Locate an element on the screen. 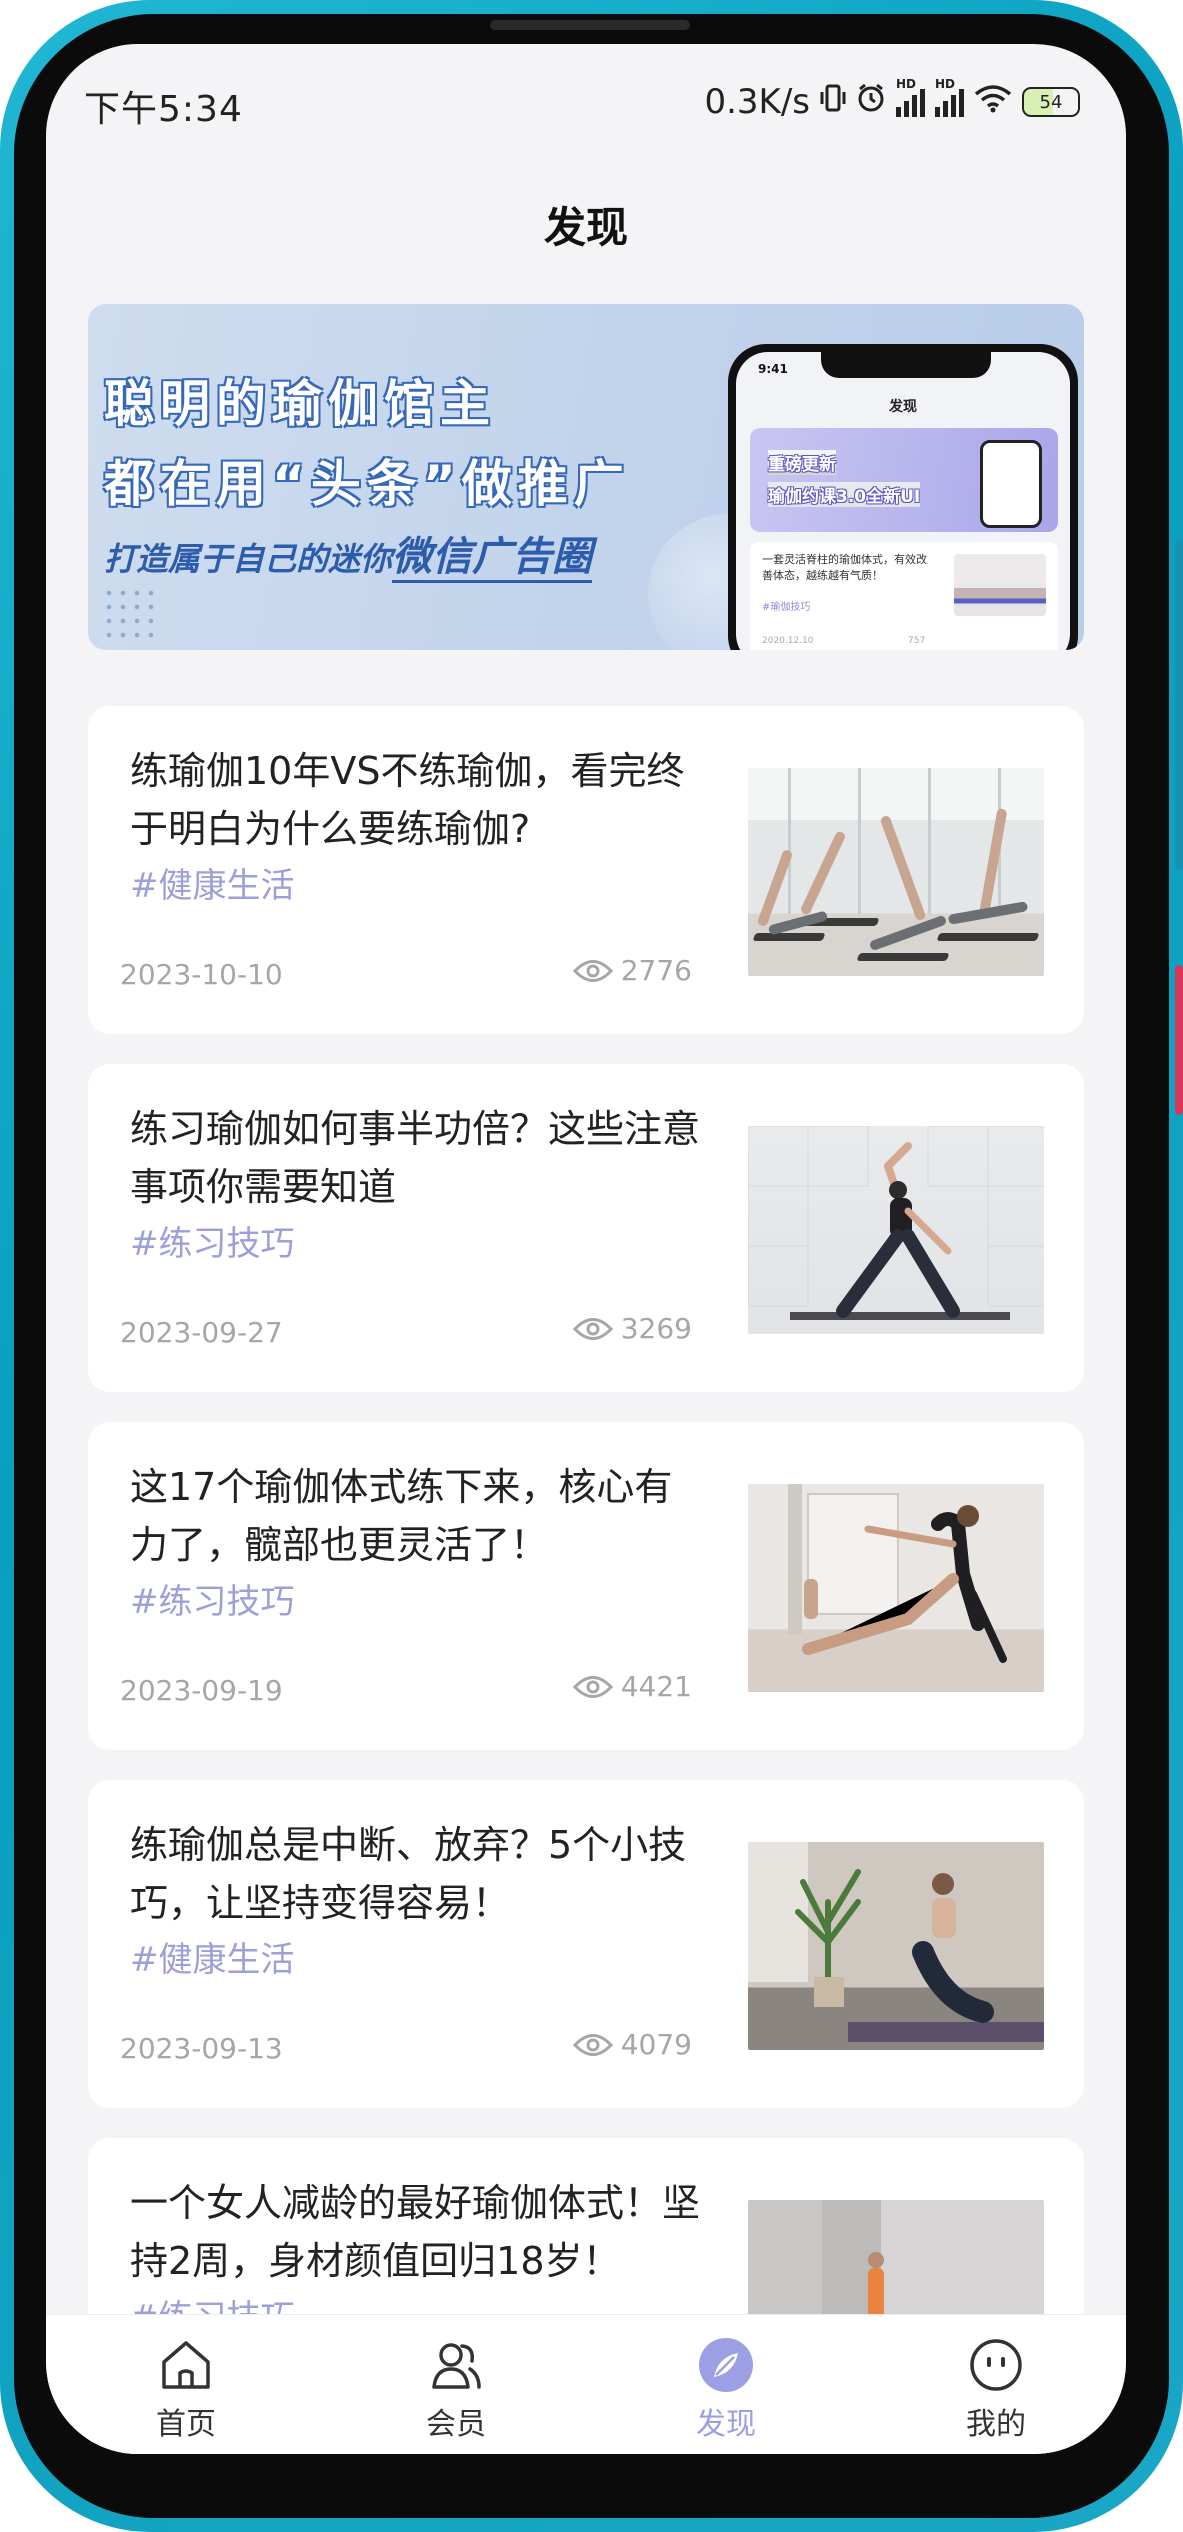  banner-headline-2: 都在用“头条”做推广 is located at coordinates (367, 484).